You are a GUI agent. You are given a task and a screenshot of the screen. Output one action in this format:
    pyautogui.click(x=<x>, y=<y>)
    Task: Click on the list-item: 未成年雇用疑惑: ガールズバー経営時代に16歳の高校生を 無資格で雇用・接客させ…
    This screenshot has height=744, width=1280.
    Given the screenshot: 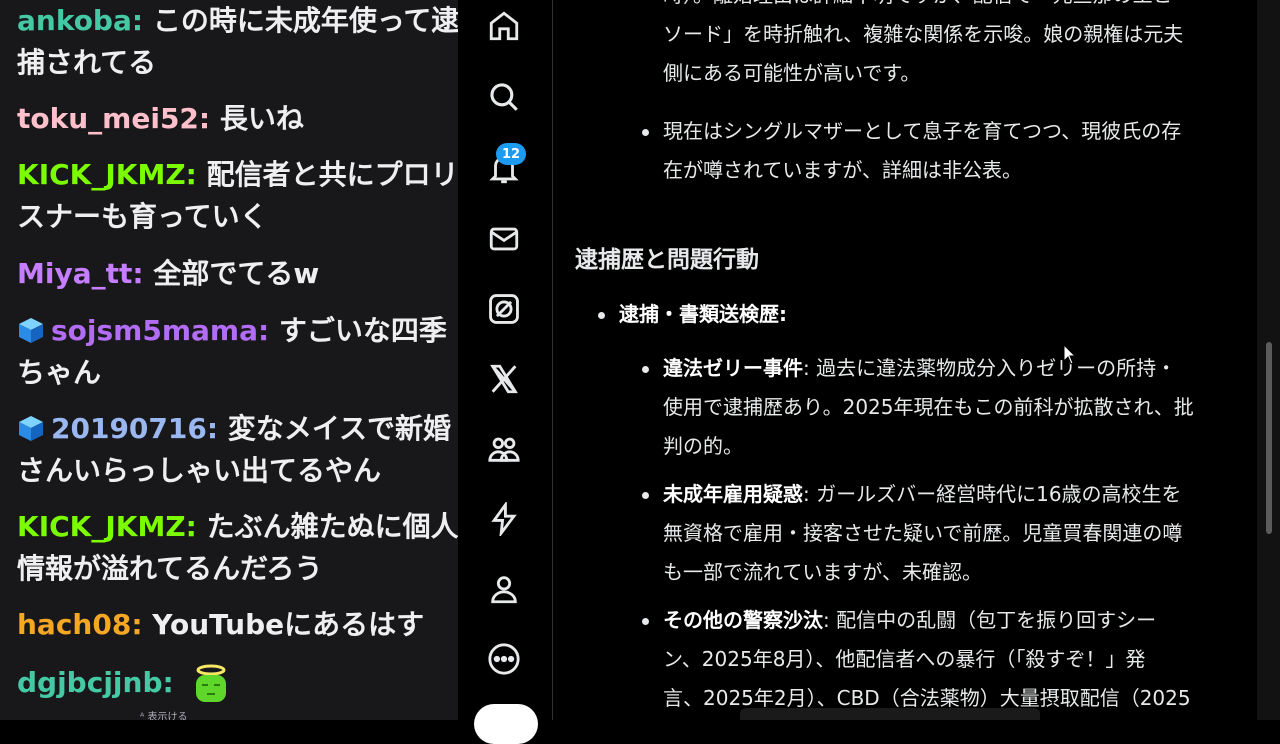 What is the action you would take?
    pyautogui.click(x=958, y=533)
    